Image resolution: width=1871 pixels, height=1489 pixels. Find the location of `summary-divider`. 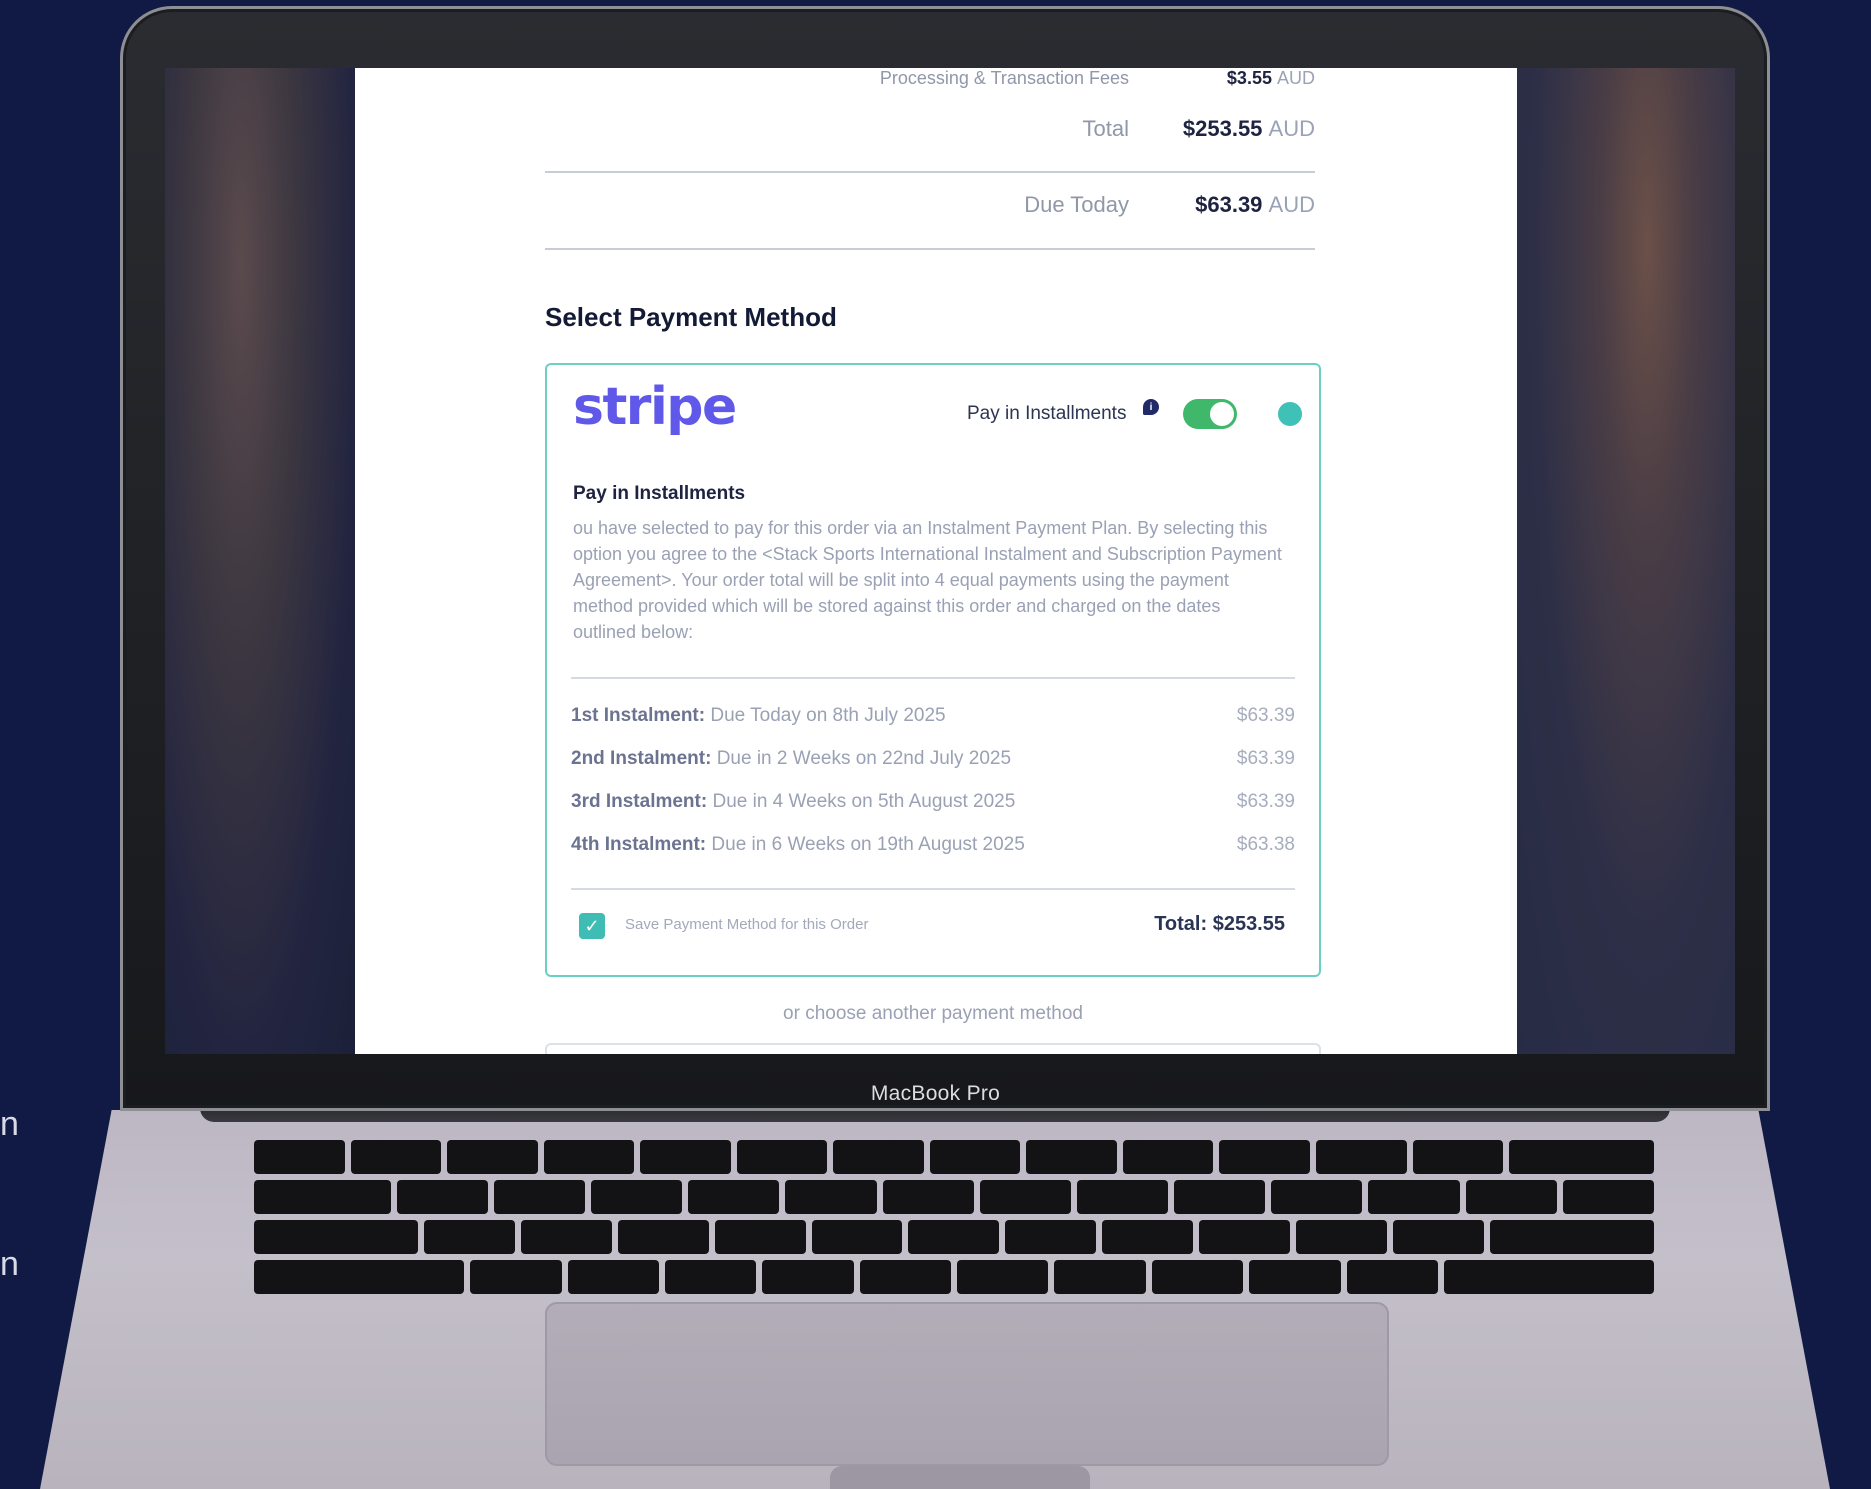

summary-divider is located at coordinates (930, 172).